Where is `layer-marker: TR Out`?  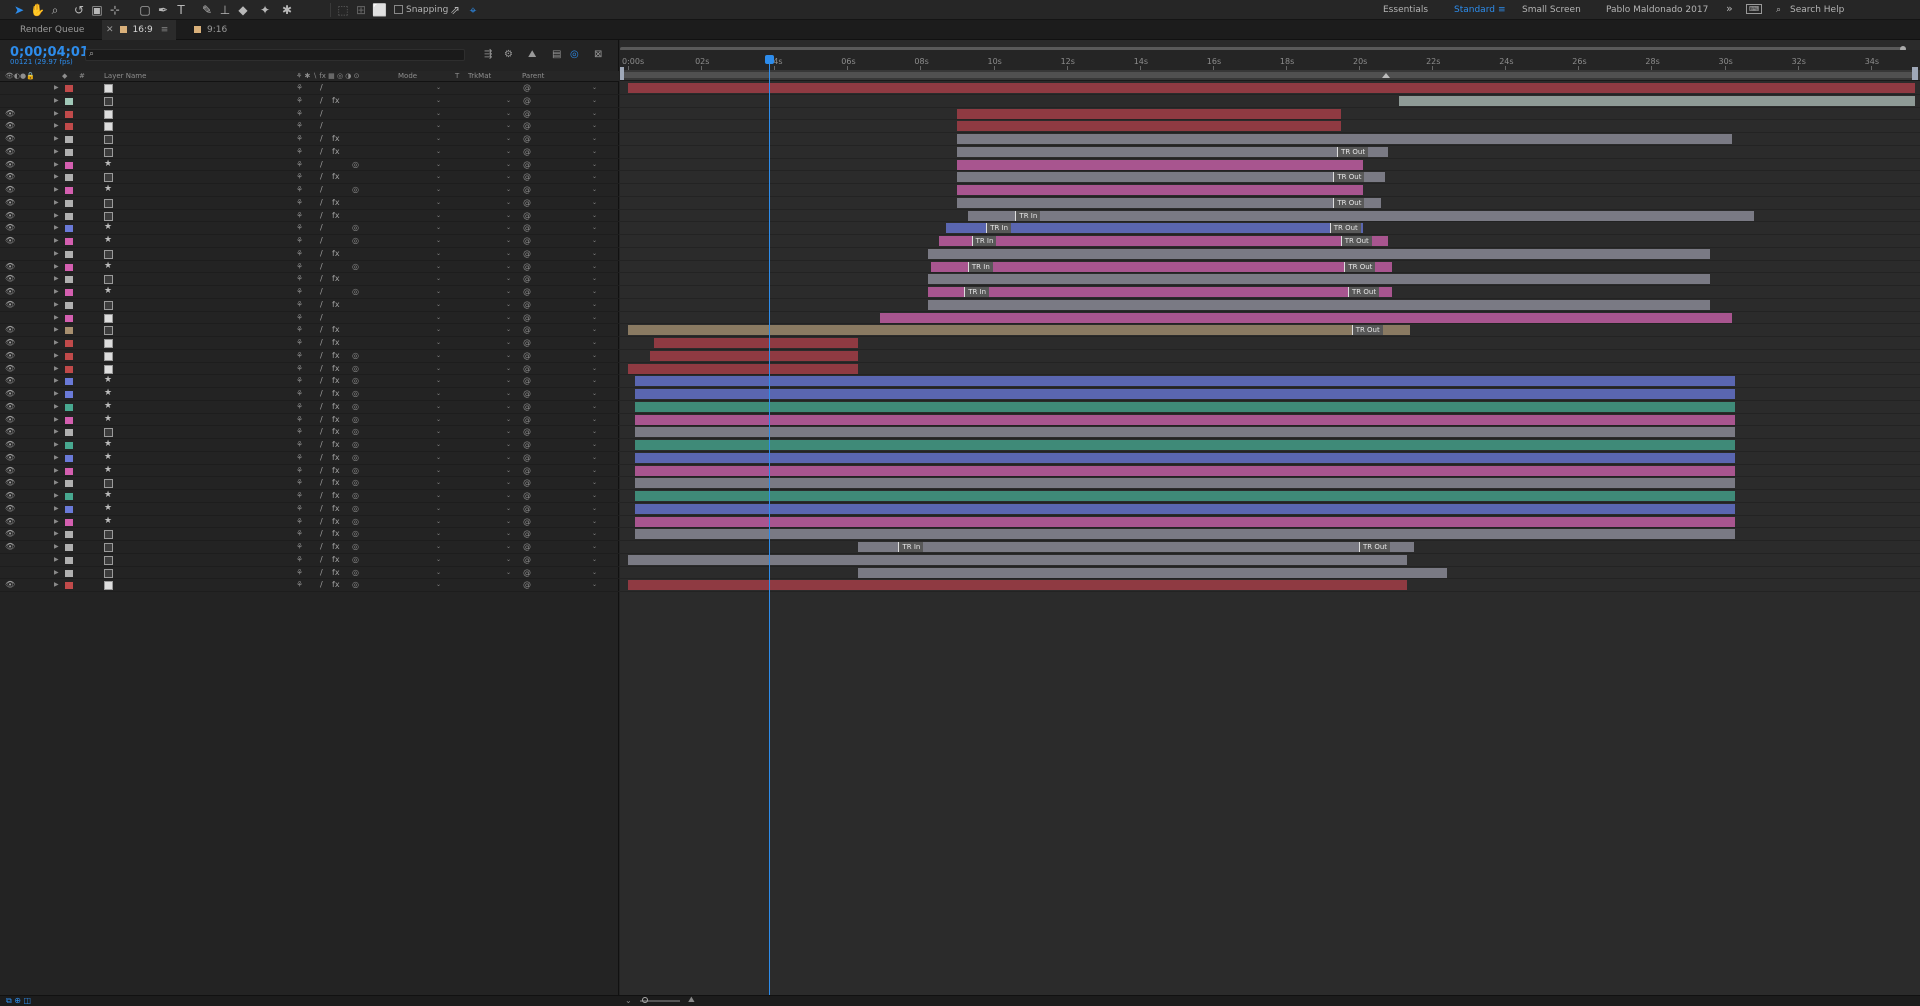 layer-marker: TR Out is located at coordinates (1360, 266).